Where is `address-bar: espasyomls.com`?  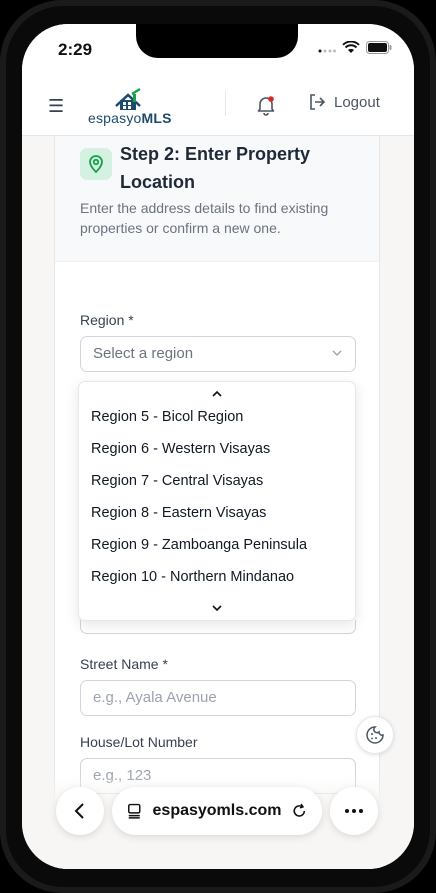
address-bar: espasyomls.com is located at coordinates (217, 811).